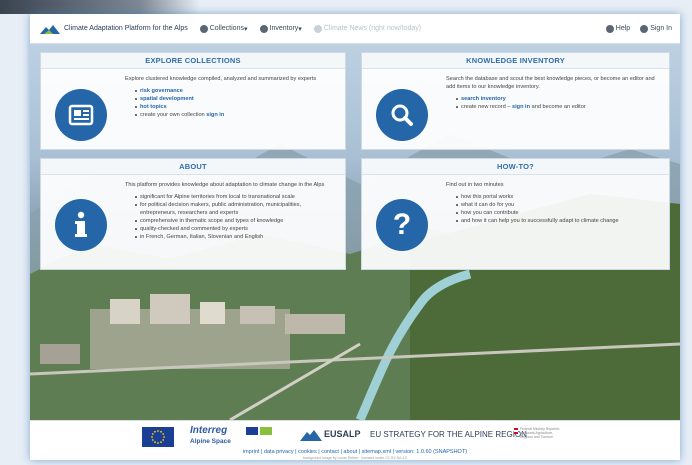 The image size is (692, 465). I want to click on platform-logo: Climate Adaptation Platform for the Alps, so click(114, 29).